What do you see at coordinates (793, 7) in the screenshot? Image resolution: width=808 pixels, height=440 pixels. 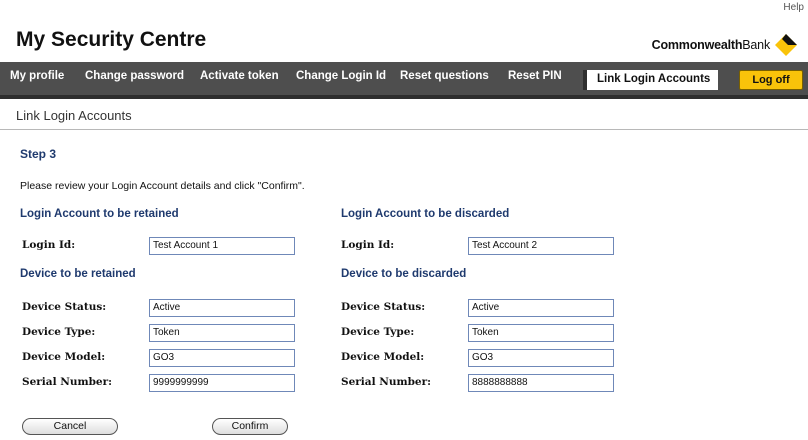 I see `help-link: Help` at bounding box center [793, 7].